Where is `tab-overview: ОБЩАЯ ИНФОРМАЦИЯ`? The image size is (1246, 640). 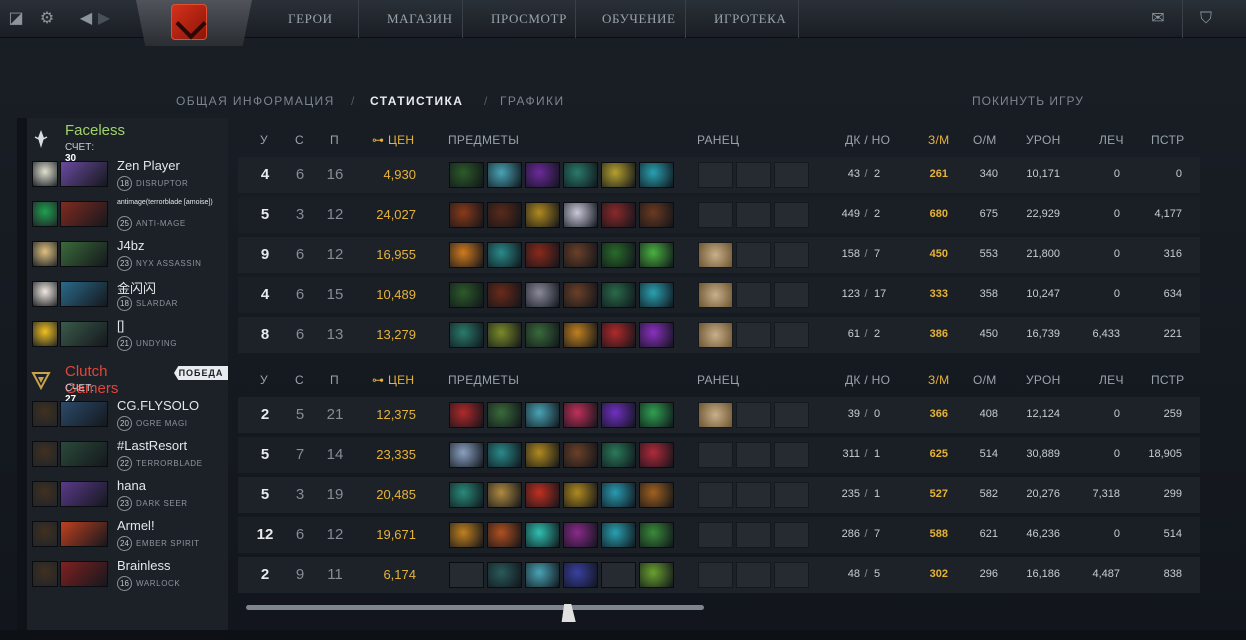
tab-overview: ОБЩАЯ ИНФОРМАЦИЯ is located at coordinates (255, 101).